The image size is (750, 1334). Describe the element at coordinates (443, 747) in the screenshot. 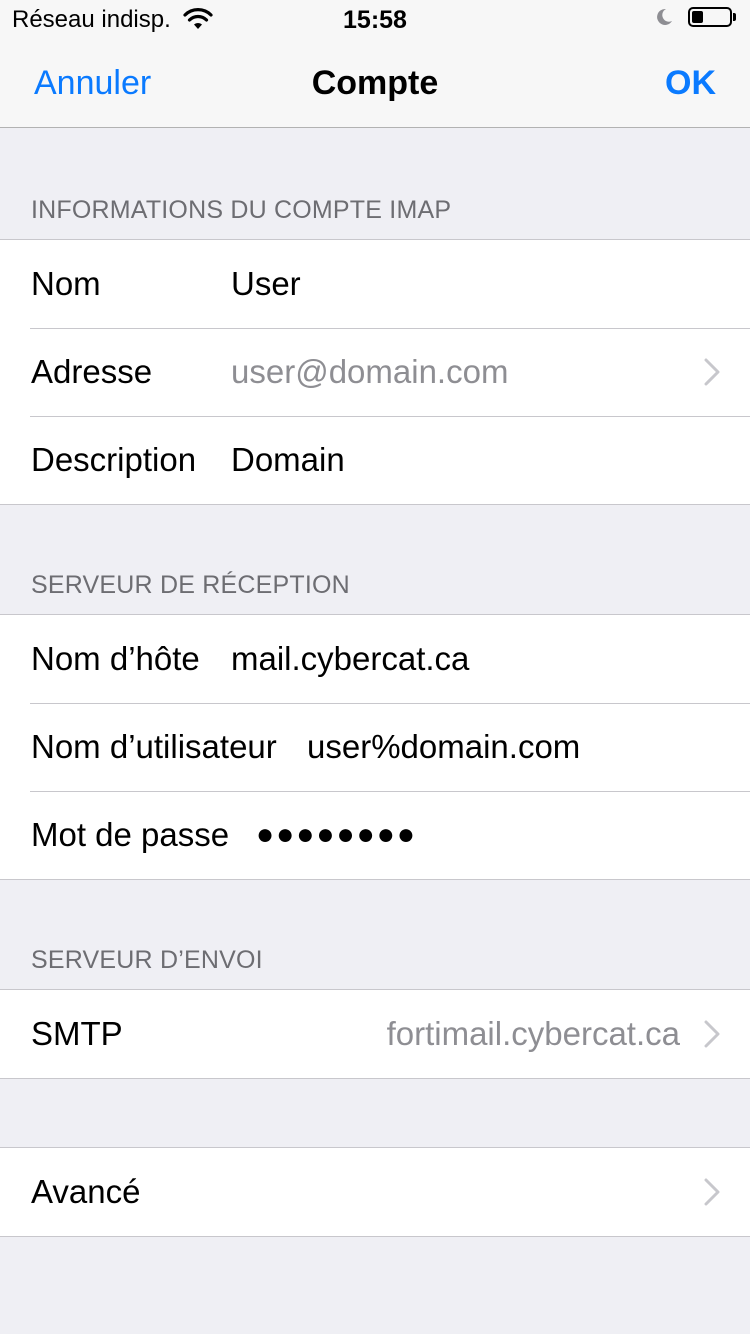

I see `username-field: user%domain.com` at that location.